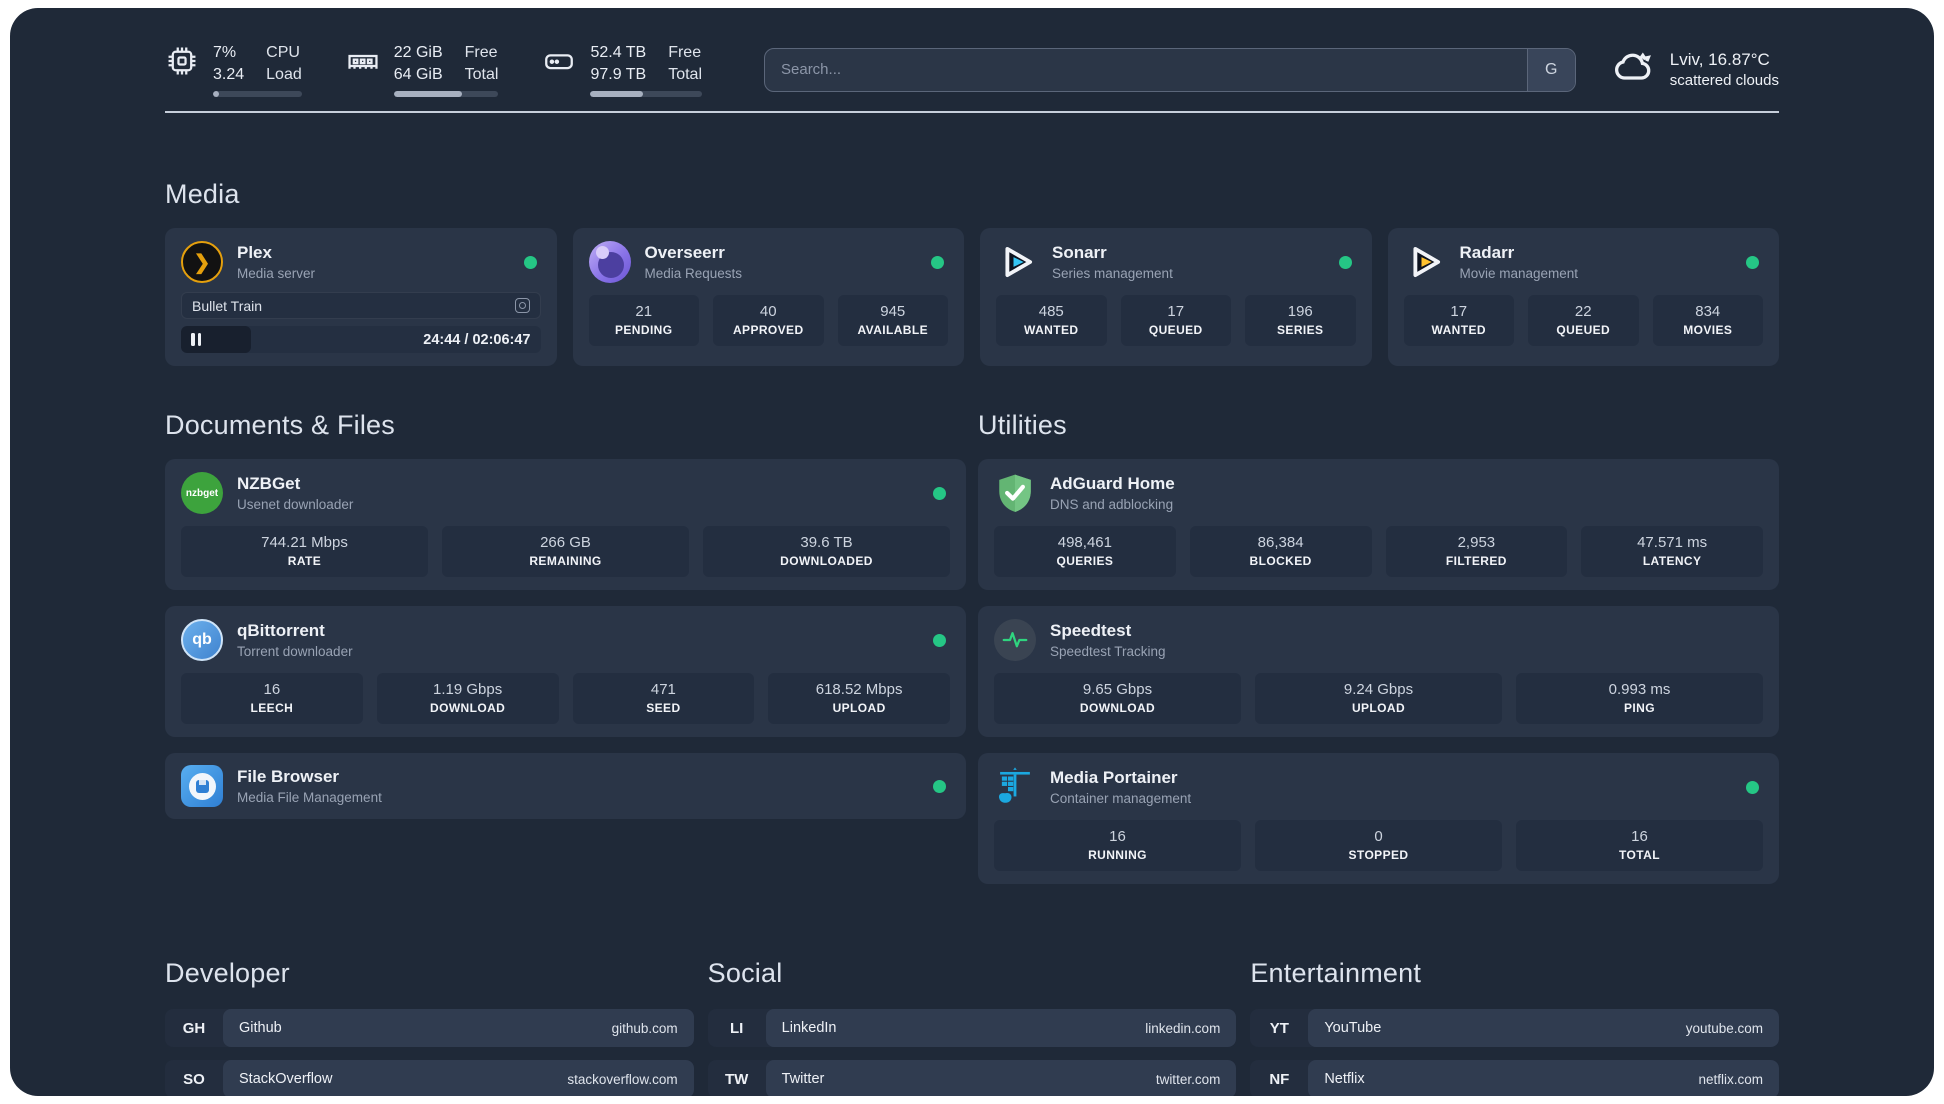 Image resolution: width=1944 pixels, height=1104 pixels. Describe the element at coordinates (1015, 493) in the screenshot. I see `adguard-shield-icon` at that location.